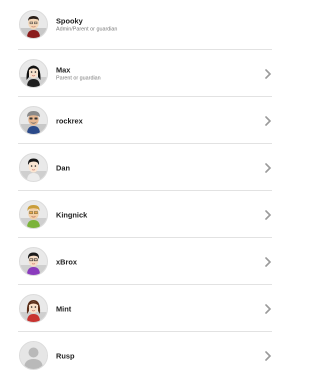  Describe the element at coordinates (69, 21) in the screenshot. I see `user-name: Spooky` at that location.